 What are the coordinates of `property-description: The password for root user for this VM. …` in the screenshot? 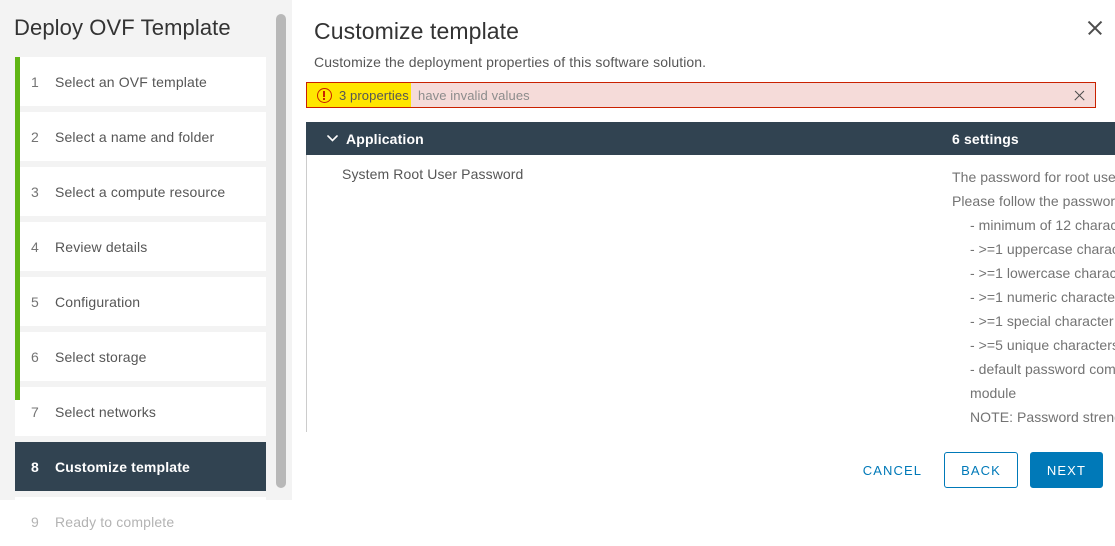 It's located at (1033, 297).